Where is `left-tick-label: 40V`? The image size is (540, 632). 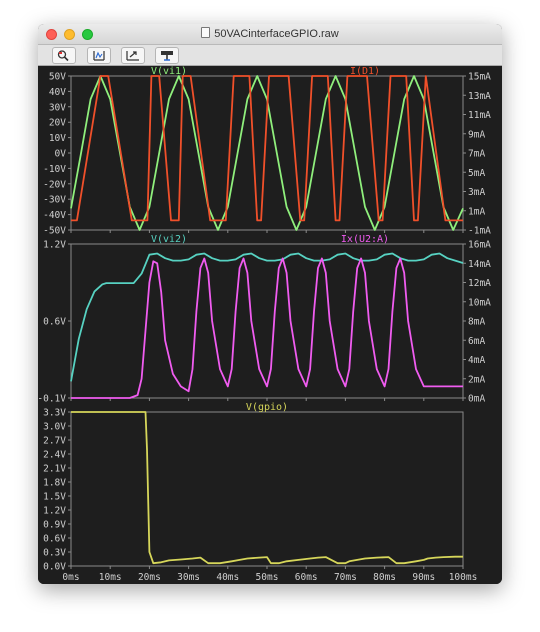
left-tick-label: 40V is located at coordinates (57, 92).